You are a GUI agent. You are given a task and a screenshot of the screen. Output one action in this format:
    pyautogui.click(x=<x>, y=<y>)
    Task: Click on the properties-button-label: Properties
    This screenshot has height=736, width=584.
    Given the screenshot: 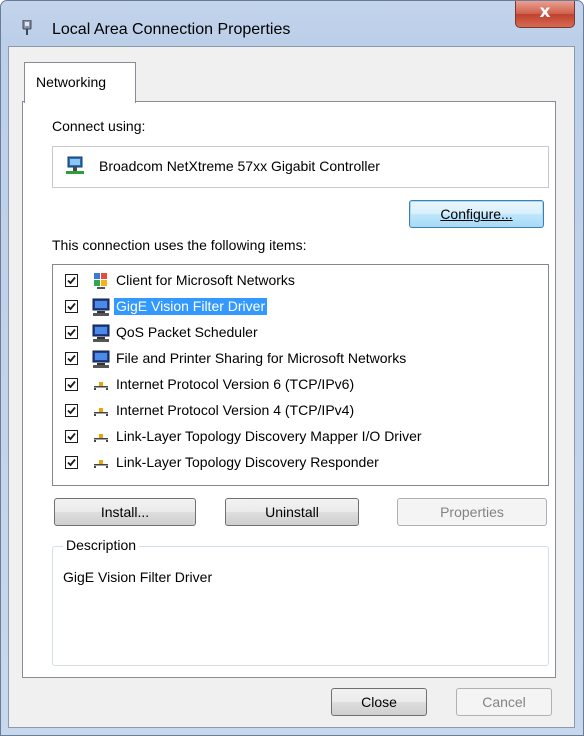 What is the action you would take?
    pyautogui.click(x=472, y=512)
    